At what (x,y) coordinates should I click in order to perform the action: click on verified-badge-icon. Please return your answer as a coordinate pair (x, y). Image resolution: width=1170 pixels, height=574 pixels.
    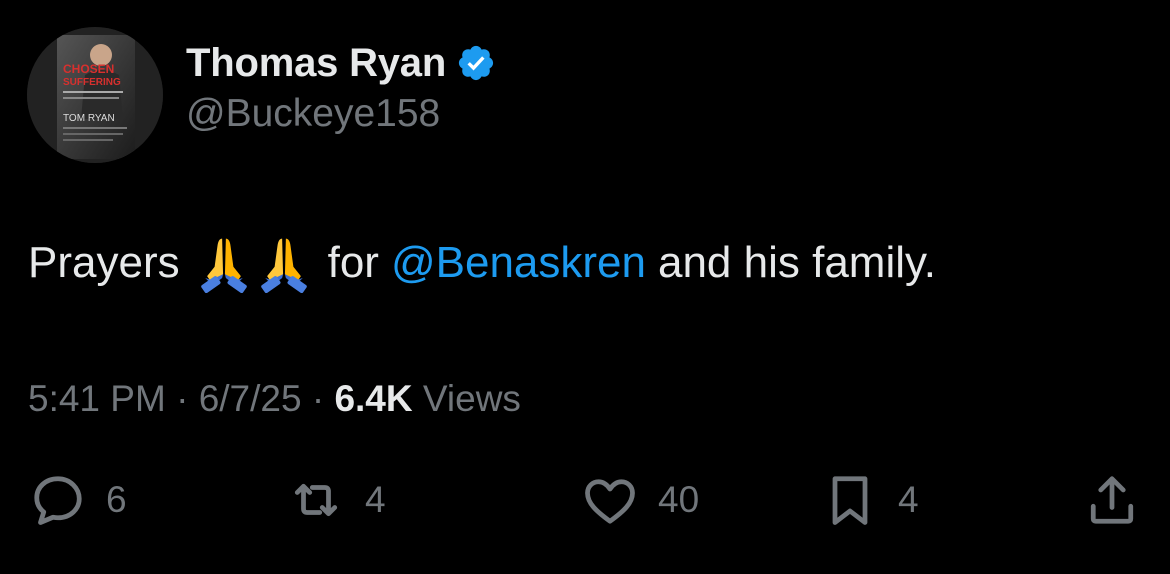
    Looking at the image, I should click on (476, 63).